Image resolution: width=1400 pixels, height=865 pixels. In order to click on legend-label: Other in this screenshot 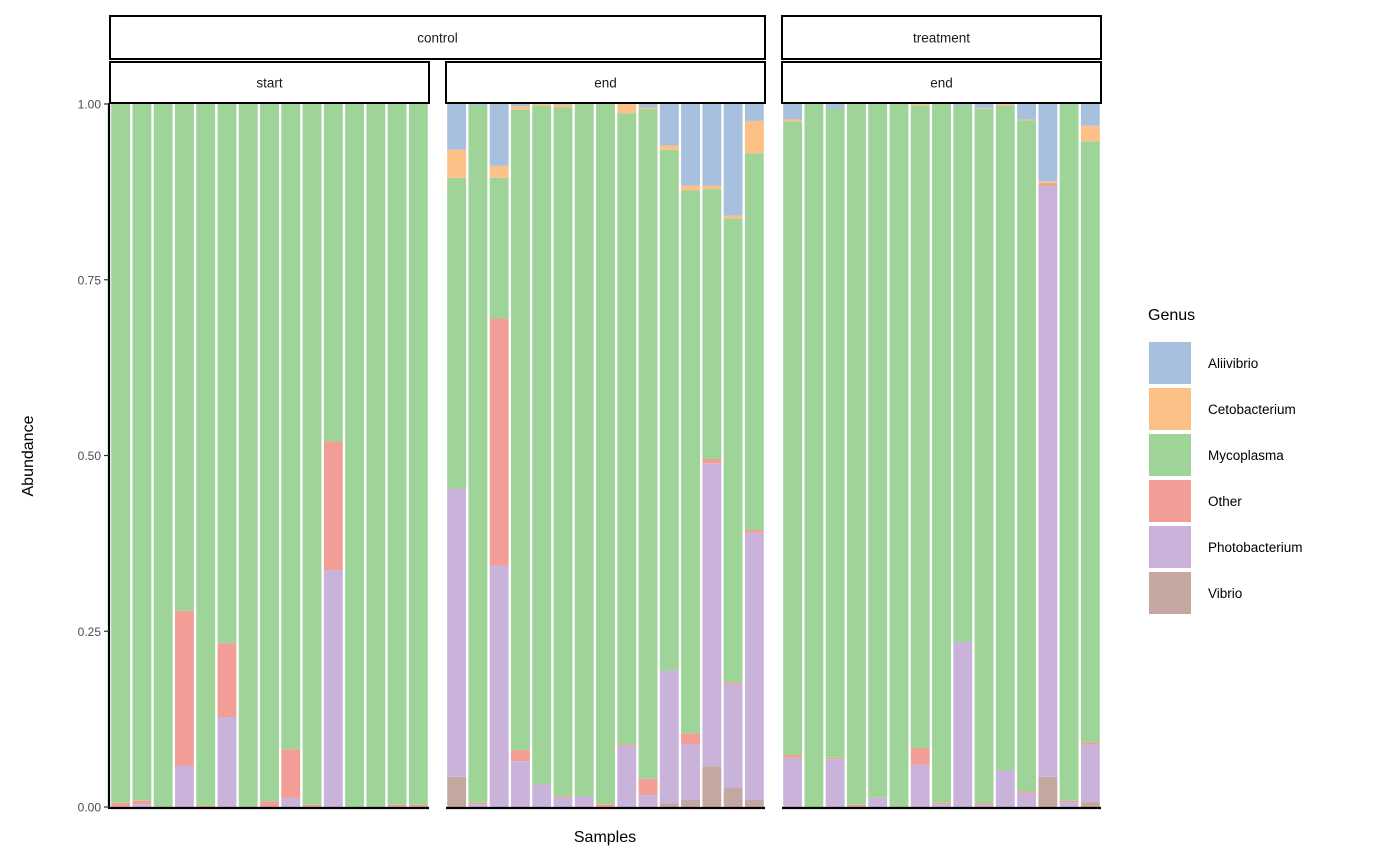, I will do `click(1225, 501)`.